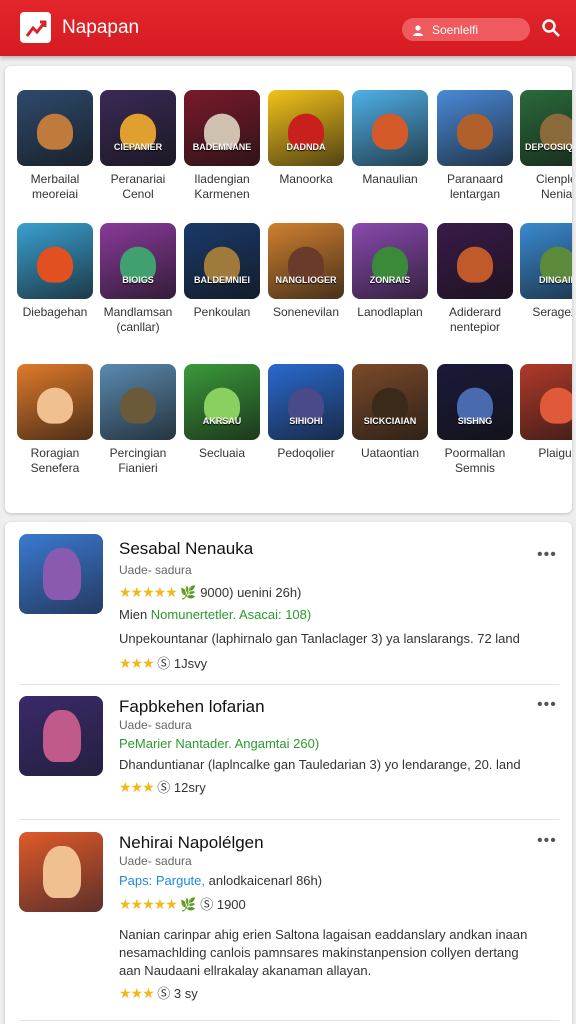  I want to click on search-input: Soenlelfi, so click(466, 29).